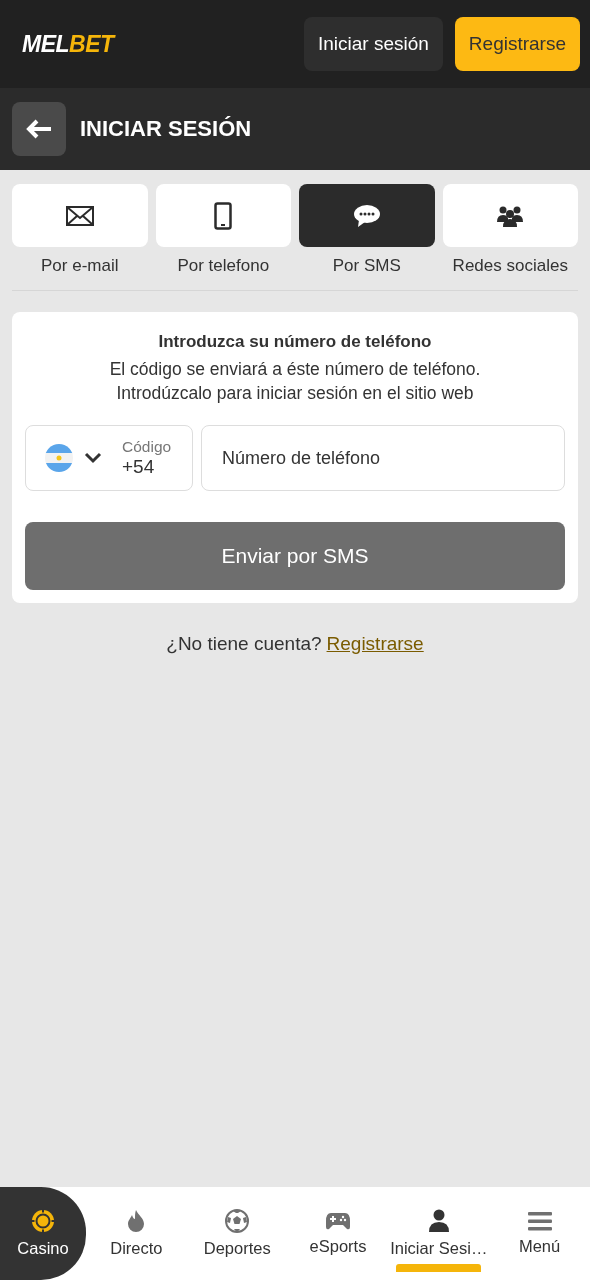  Describe the element at coordinates (373, 44) in the screenshot. I see `login-button: Iniciar sesión` at that location.